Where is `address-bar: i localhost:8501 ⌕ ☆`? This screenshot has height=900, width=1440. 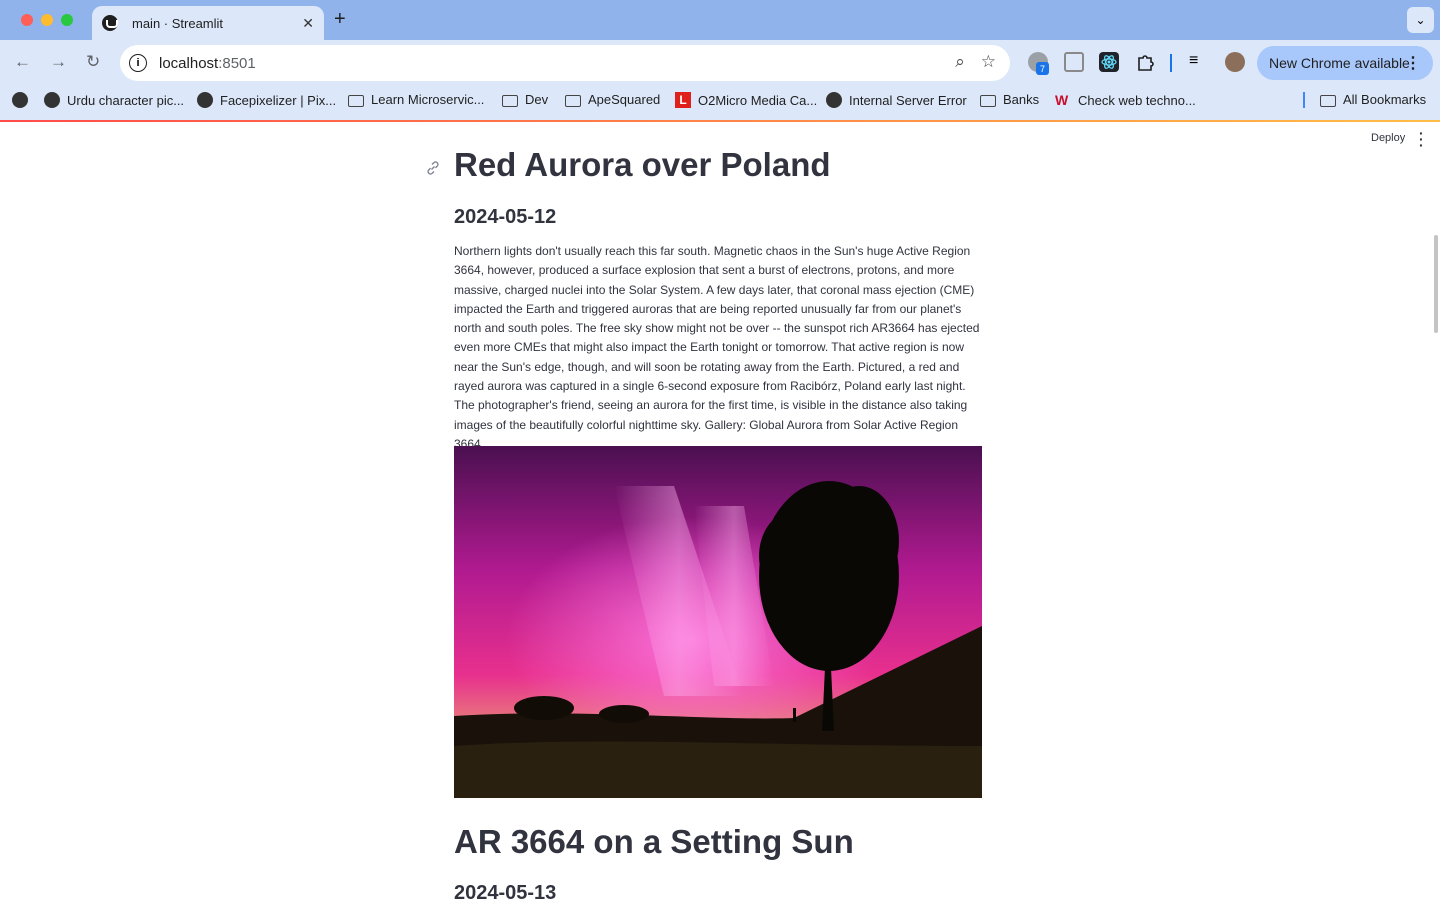 address-bar: i localhost:8501 ⌕ ☆ is located at coordinates (565, 63).